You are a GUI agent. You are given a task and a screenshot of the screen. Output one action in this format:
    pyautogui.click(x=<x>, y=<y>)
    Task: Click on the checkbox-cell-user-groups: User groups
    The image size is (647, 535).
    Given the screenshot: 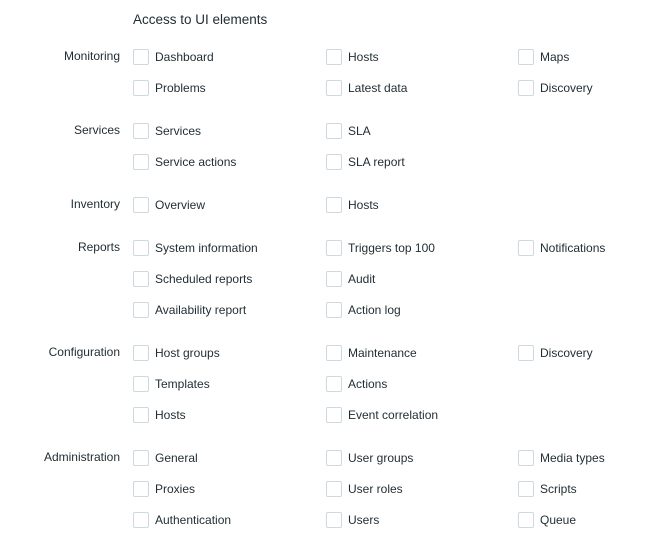 What is the action you would take?
    pyautogui.click(x=369, y=457)
    